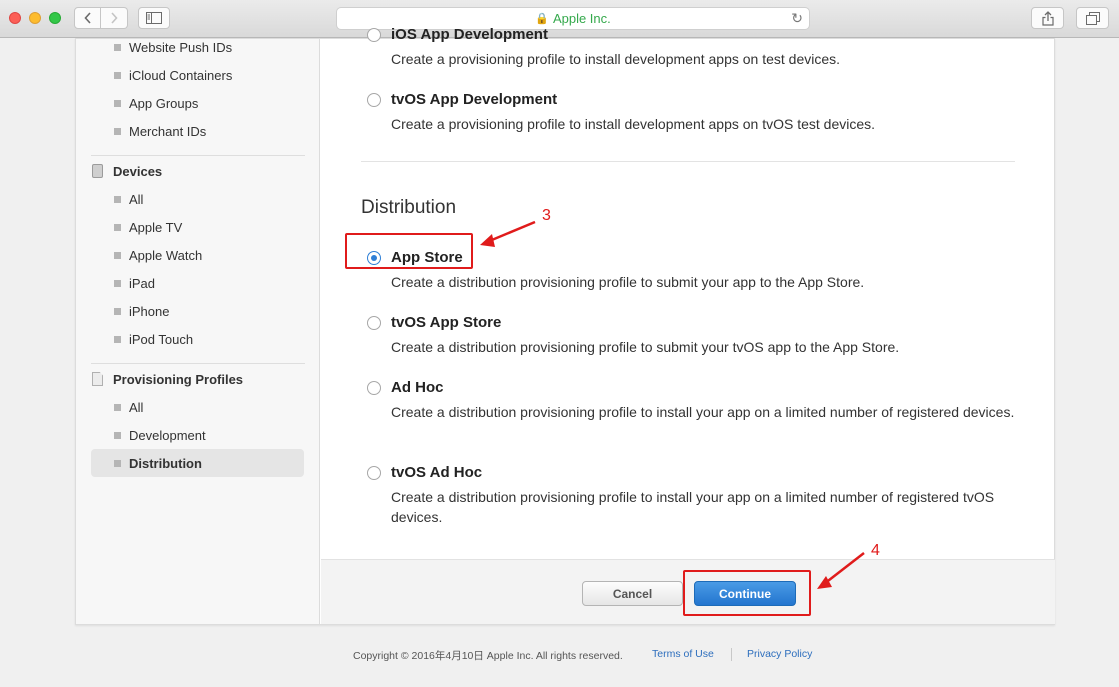 This screenshot has width=1119, height=687. I want to click on browser-toolbar: 🔒 Apple Inc. ↻, so click(559, 19).